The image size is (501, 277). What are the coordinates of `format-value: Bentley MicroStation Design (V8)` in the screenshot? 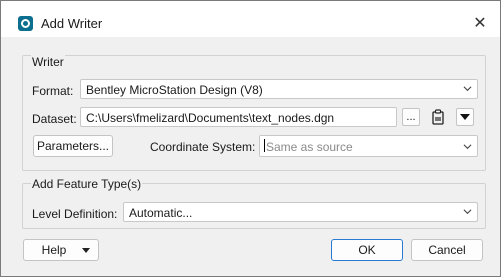 It's located at (174, 90).